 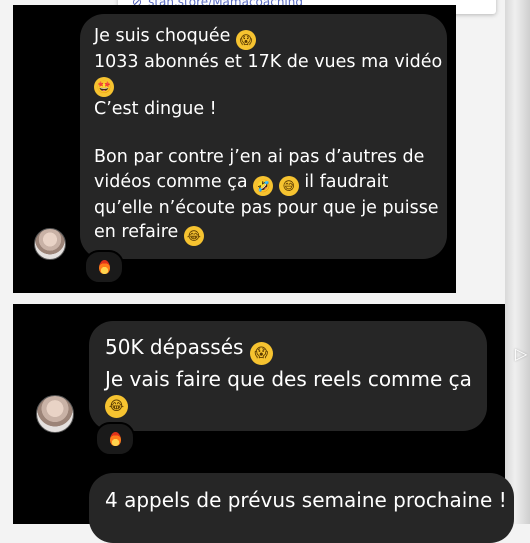 I want to click on play-icon: ▷, so click(x=521, y=353).